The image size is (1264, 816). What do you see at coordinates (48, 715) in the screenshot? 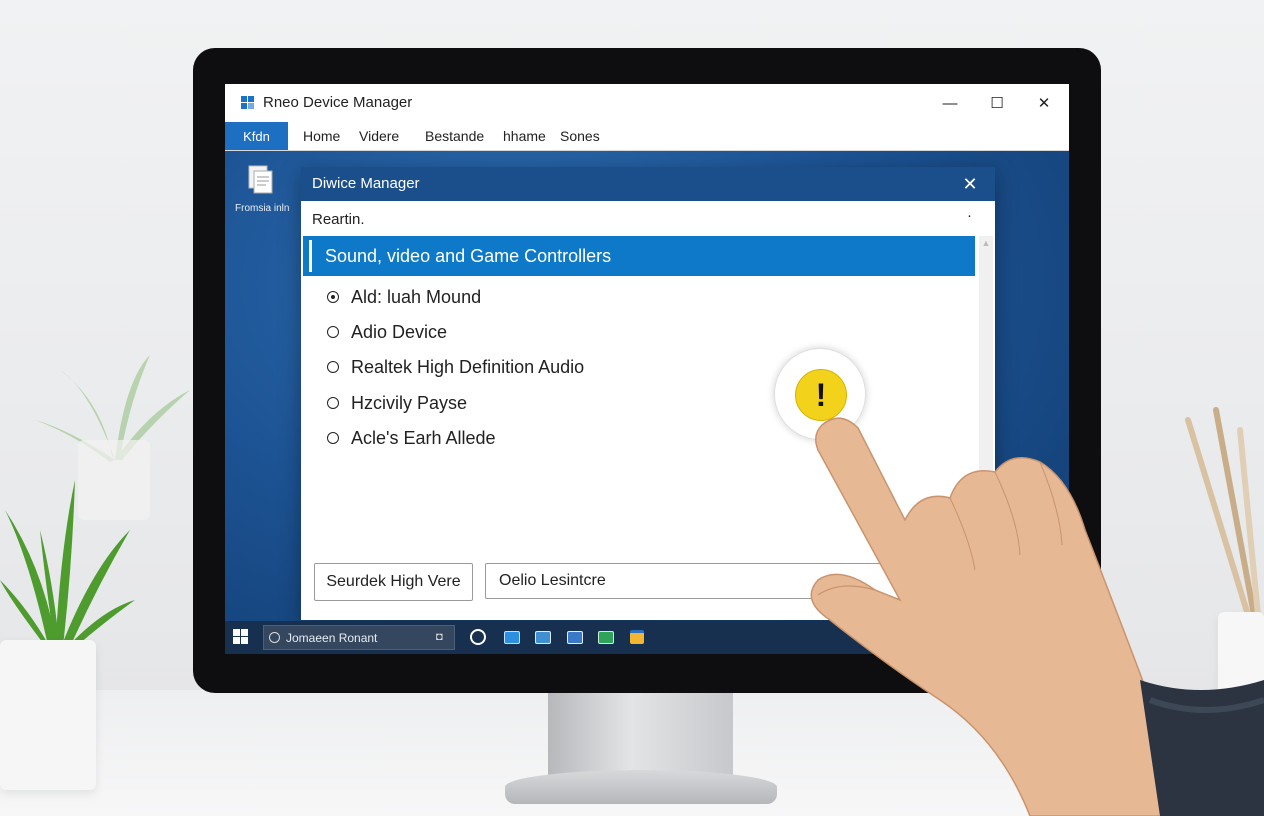
I see `plant-pot` at bounding box center [48, 715].